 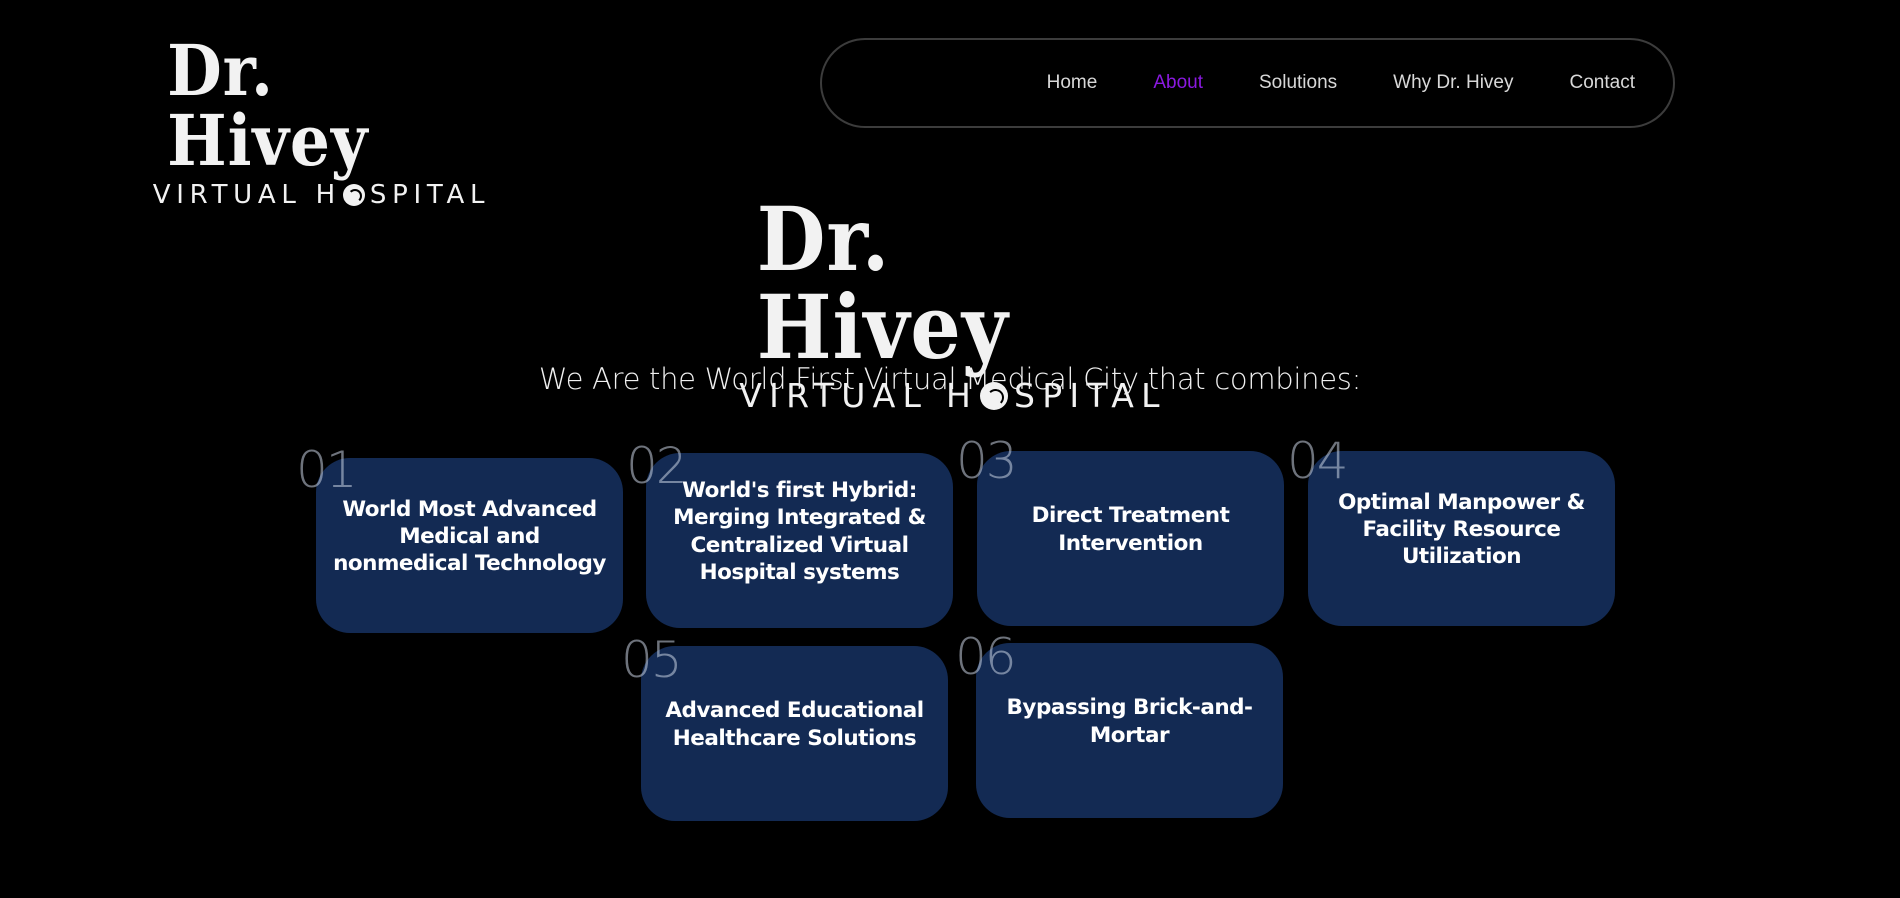 I want to click on header-logo: Dr. Hivey VIRTUAL H SPITAL, so click(x=321, y=119).